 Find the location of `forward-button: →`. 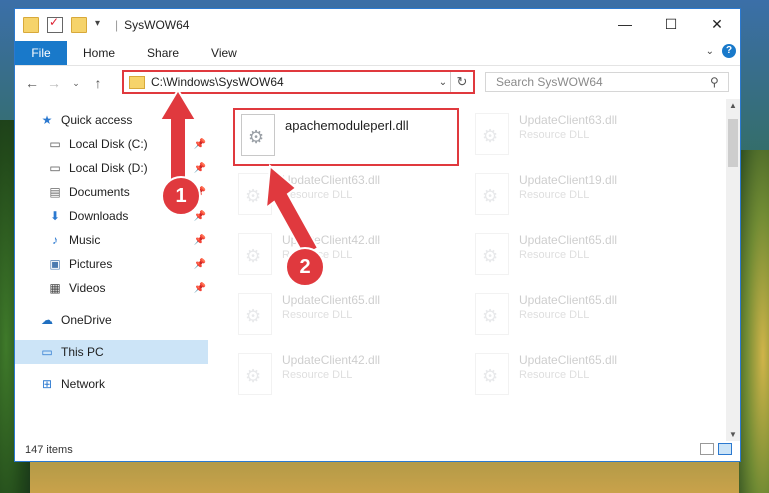

forward-button: → is located at coordinates (54, 83).